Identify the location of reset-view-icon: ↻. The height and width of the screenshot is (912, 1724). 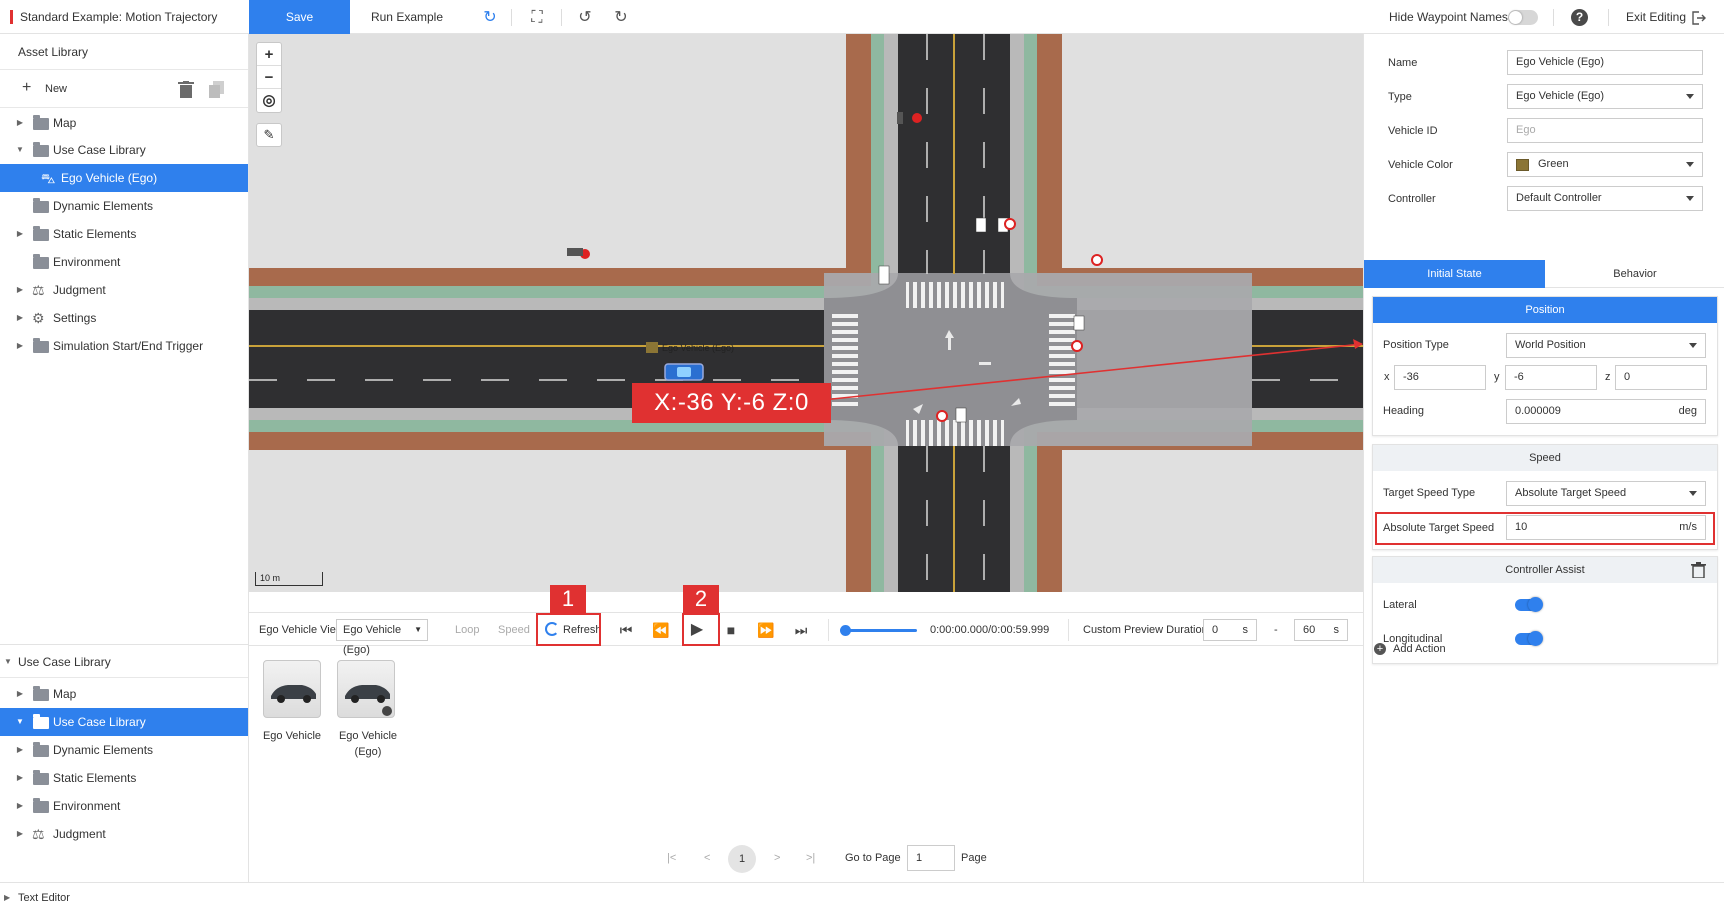
(490, 18).